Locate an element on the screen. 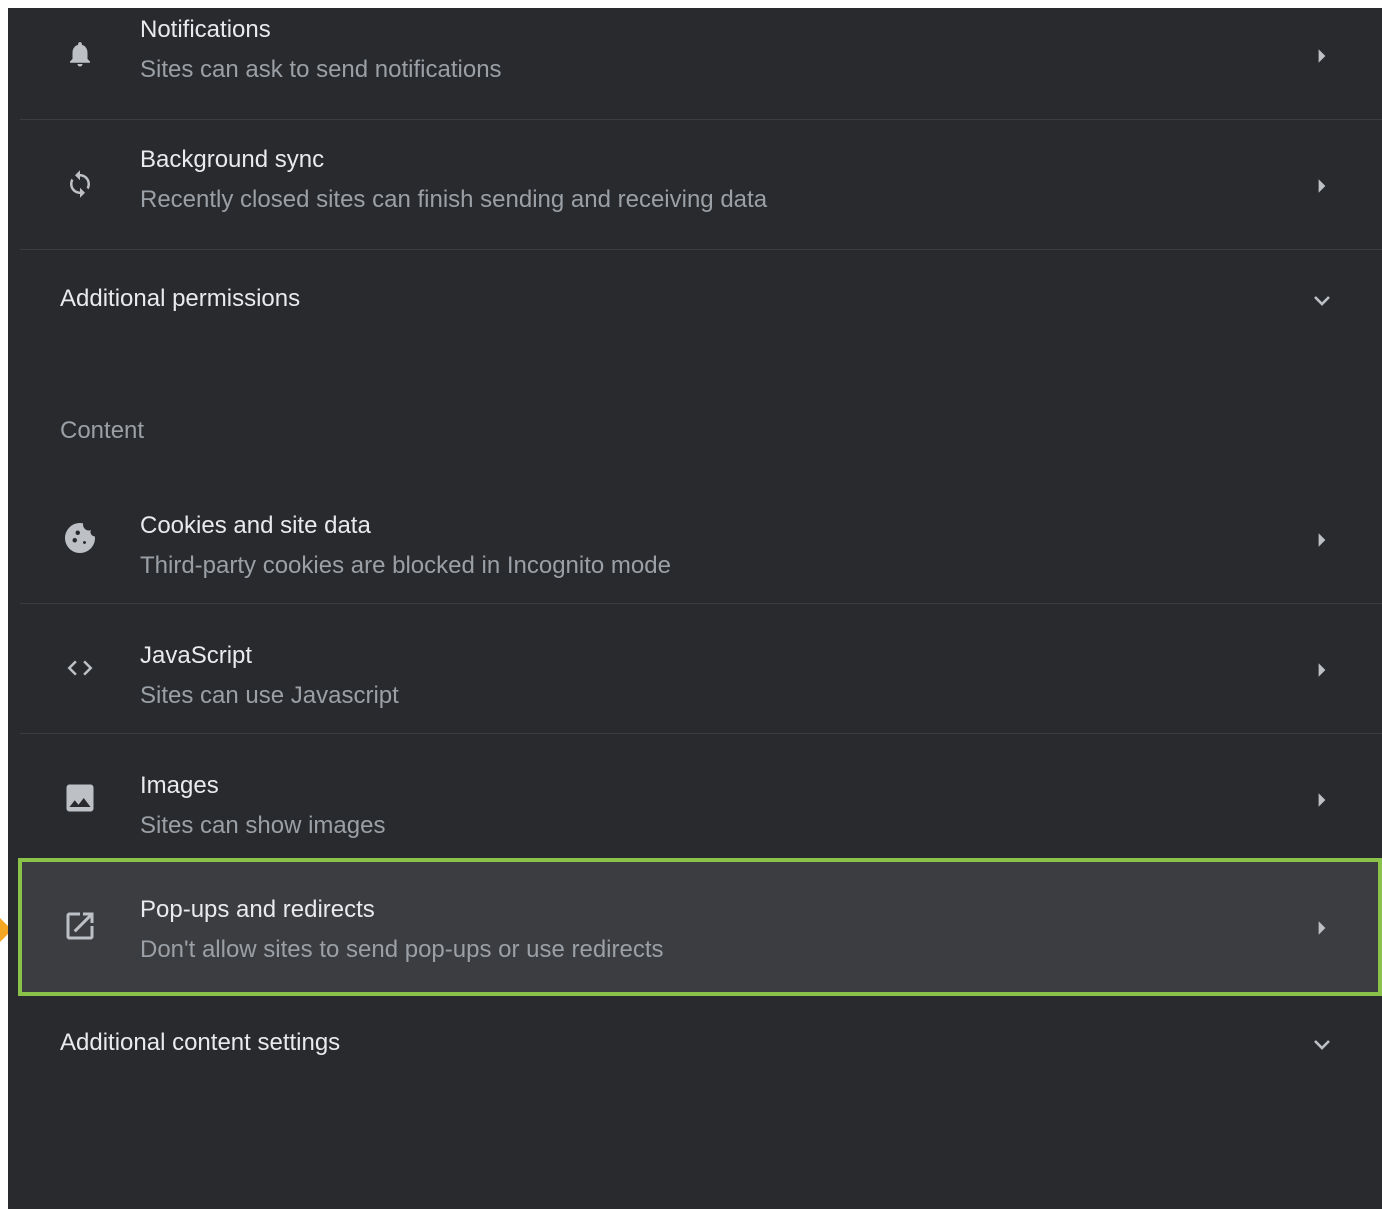 This screenshot has height=1209, width=1382. notifications-subtitle: Sites can ask to send notifications is located at coordinates (321, 69).